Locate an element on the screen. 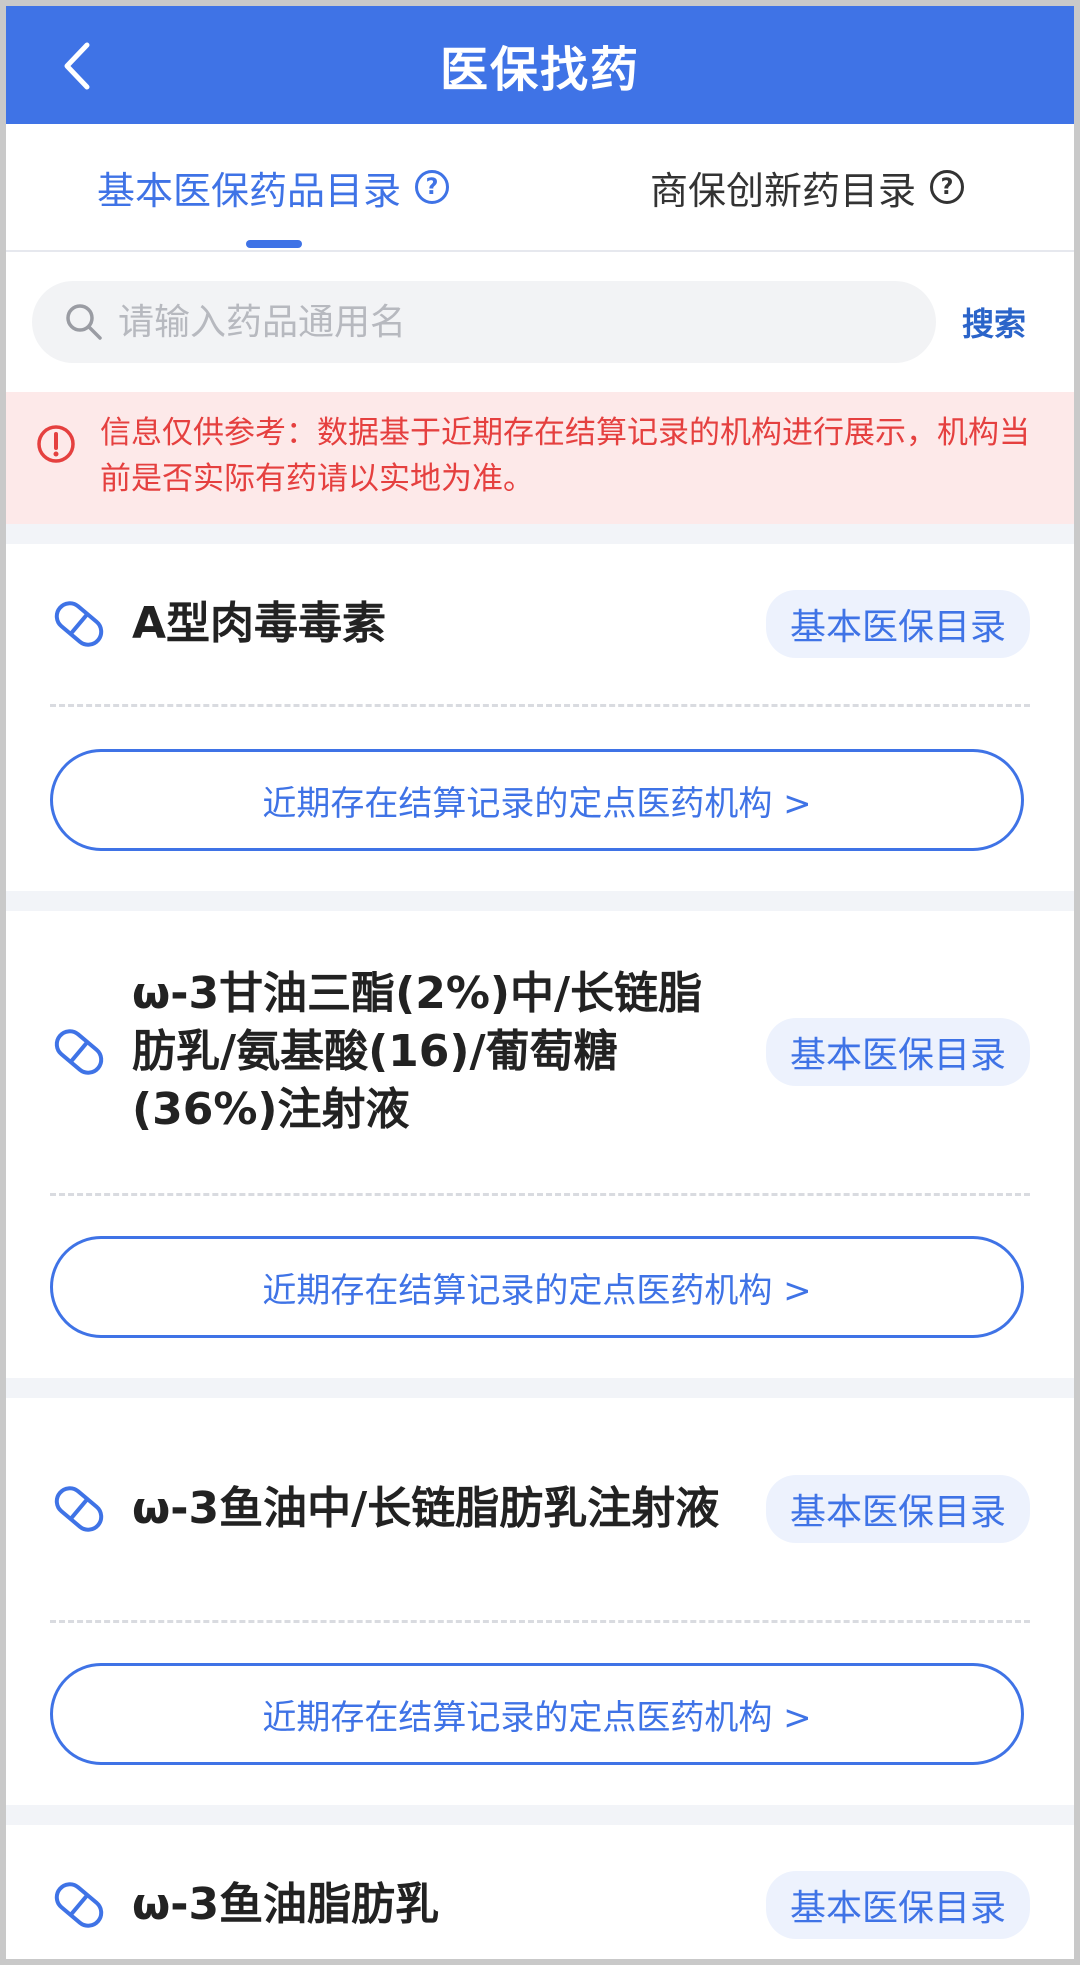 This screenshot has height=1965, width=1080. chevron-left-icon is located at coordinates (77, 66).